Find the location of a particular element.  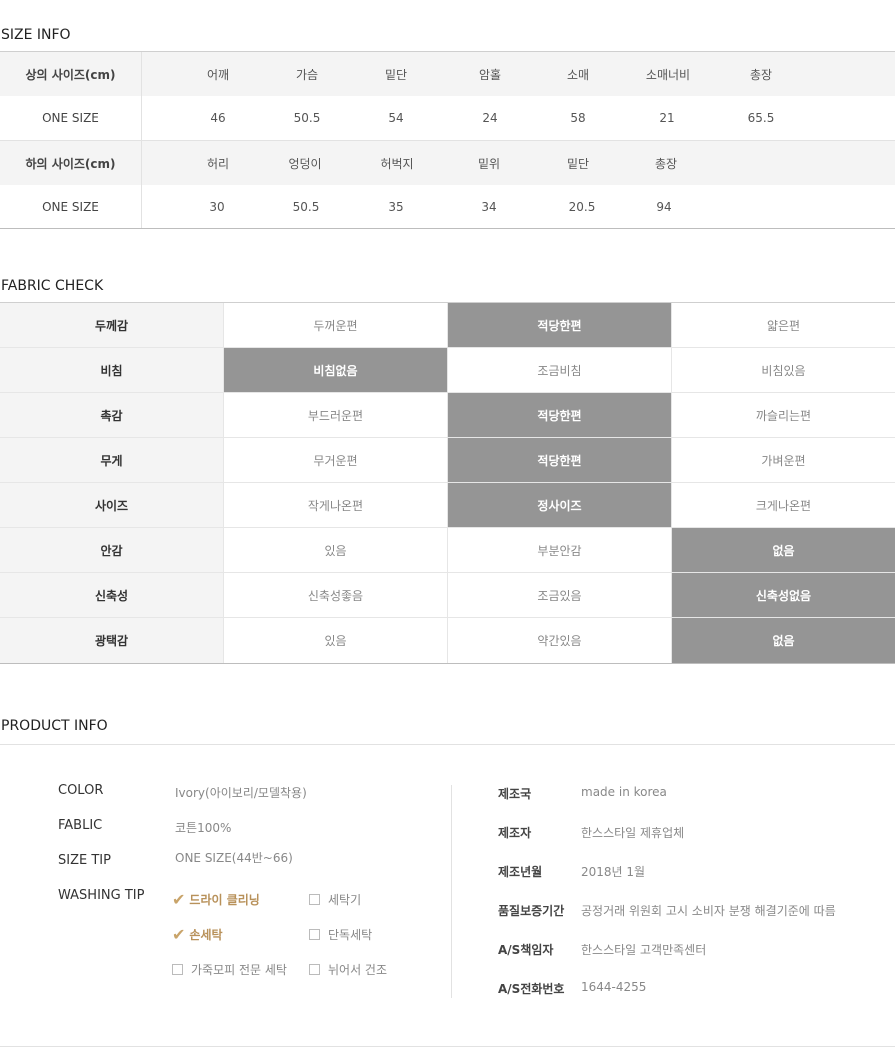

bottom-header-cell: 총장 is located at coordinates (666, 163).